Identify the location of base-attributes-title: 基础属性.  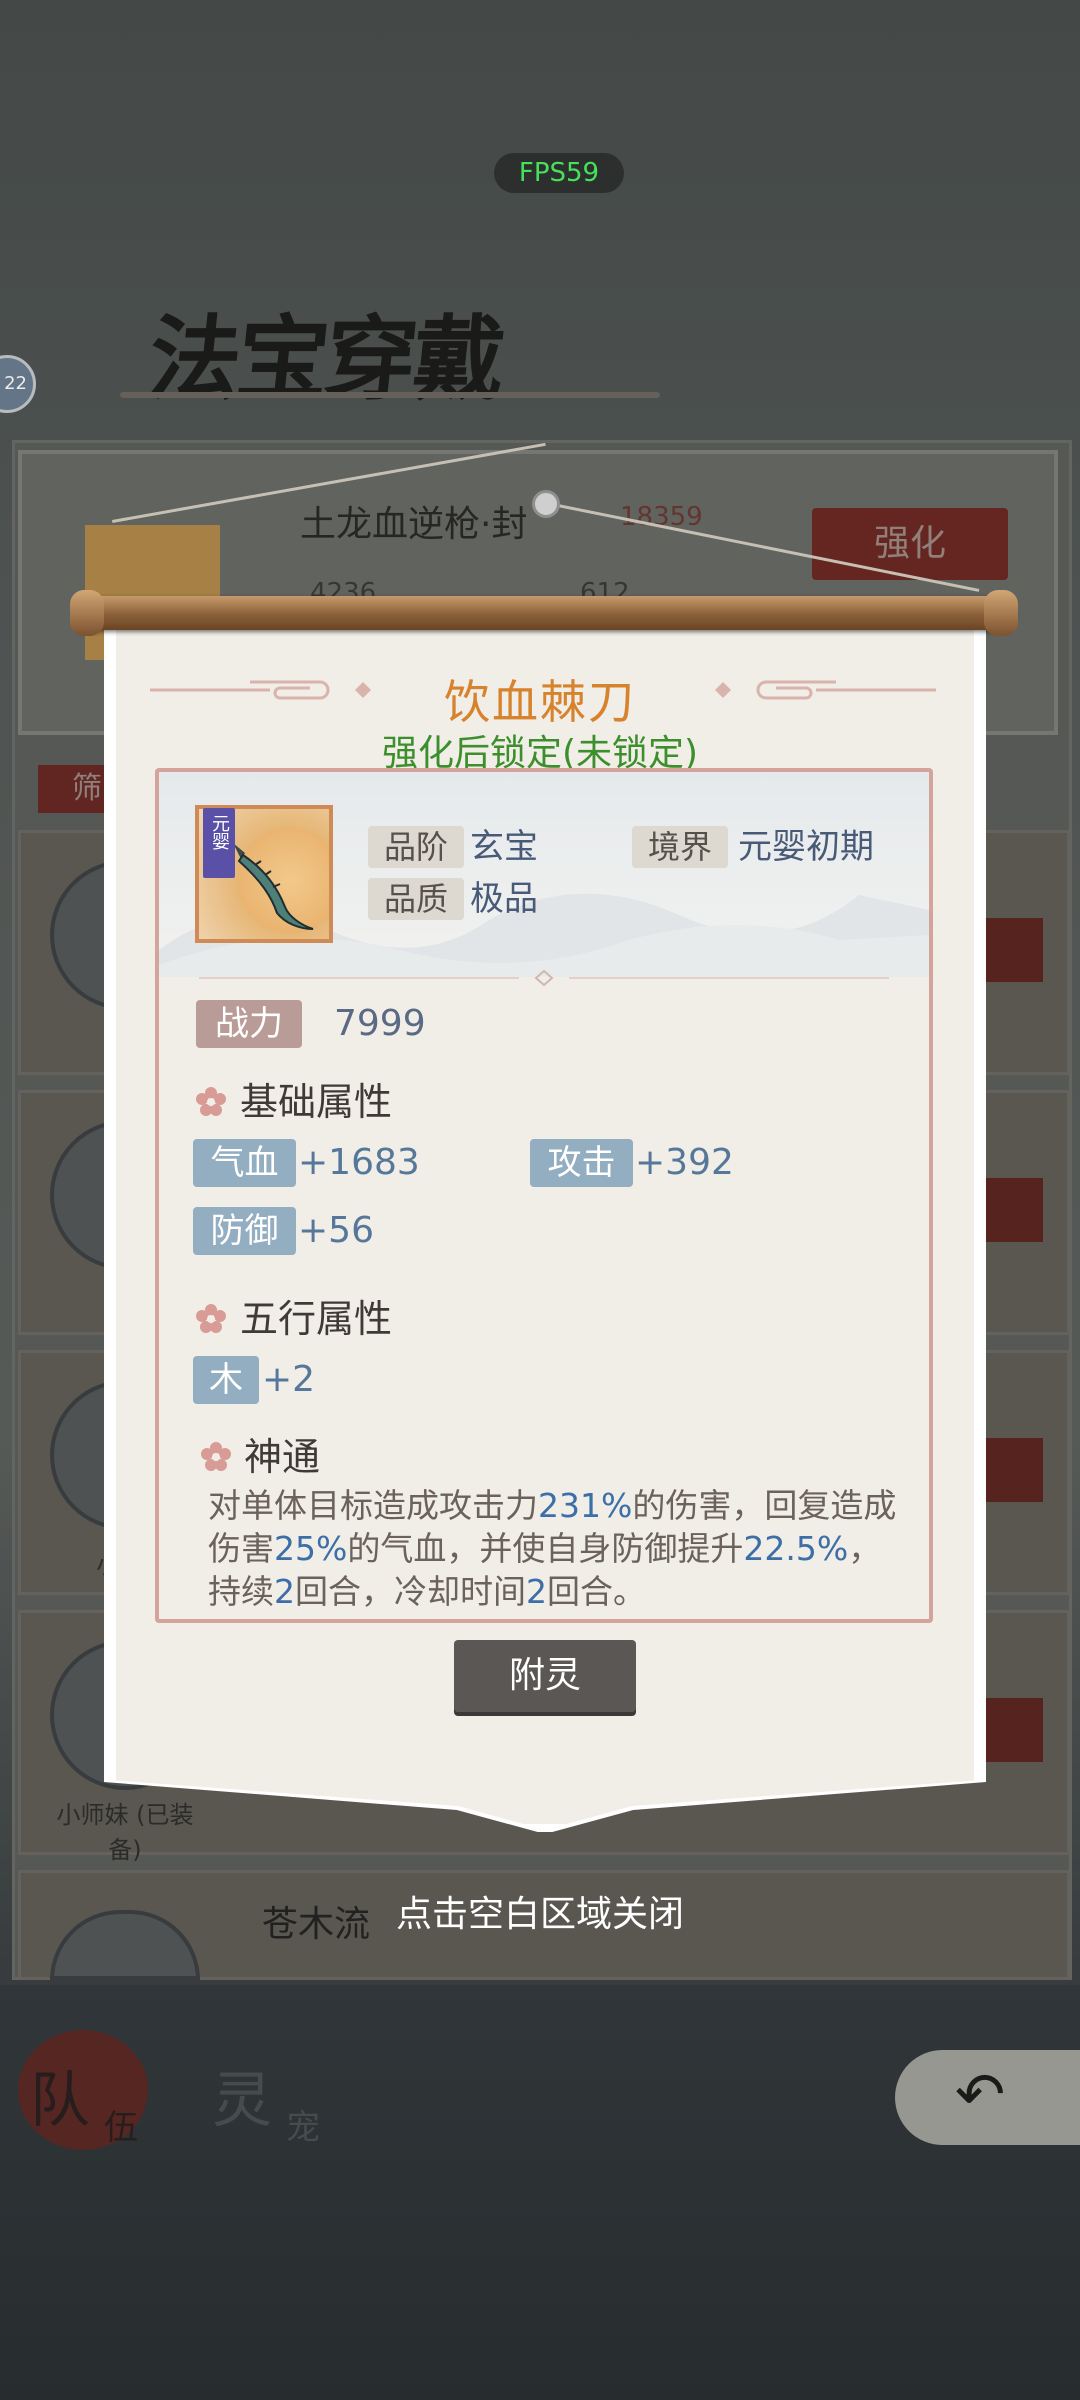
(316, 1102).